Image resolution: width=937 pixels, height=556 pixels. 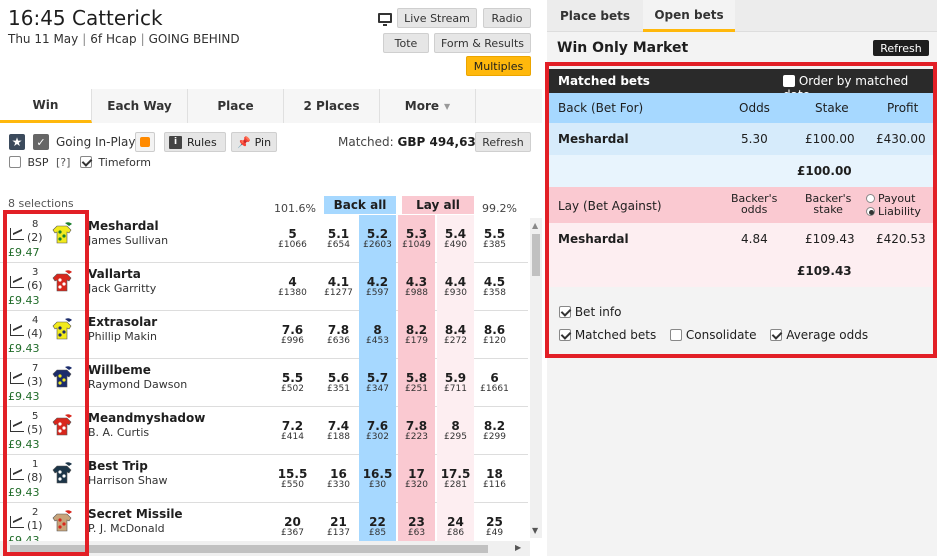 What do you see at coordinates (455, 431) in the screenshot?
I see `lay-price-2-cell: 8 £295` at bounding box center [455, 431].